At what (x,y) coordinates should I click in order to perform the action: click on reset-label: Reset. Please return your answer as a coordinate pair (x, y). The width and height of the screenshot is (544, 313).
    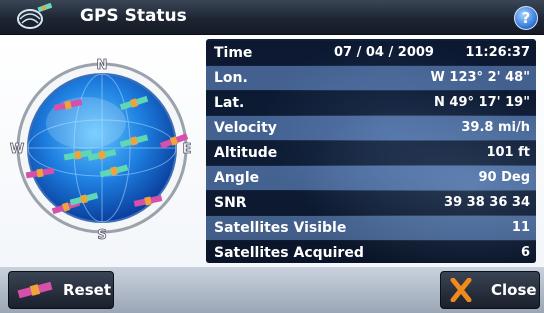
    Looking at the image, I should click on (87, 290).